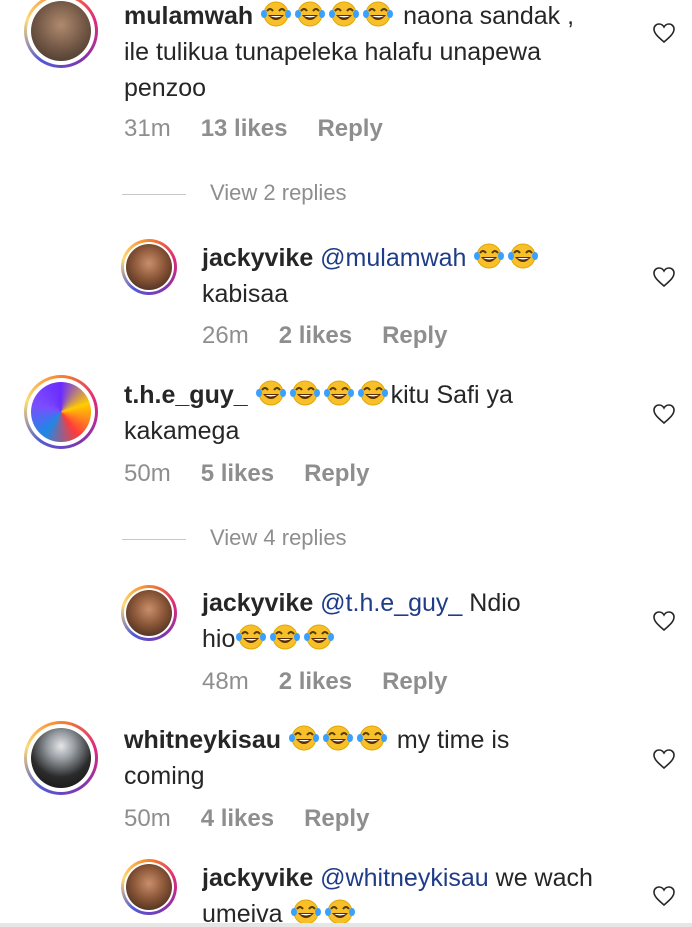 The height and width of the screenshot is (927, 692). What do you see at coordinates (451, 395) in the screenshot?
I see `comment-text-line1: kitu Safi ya` at bounding box center [451, 395].